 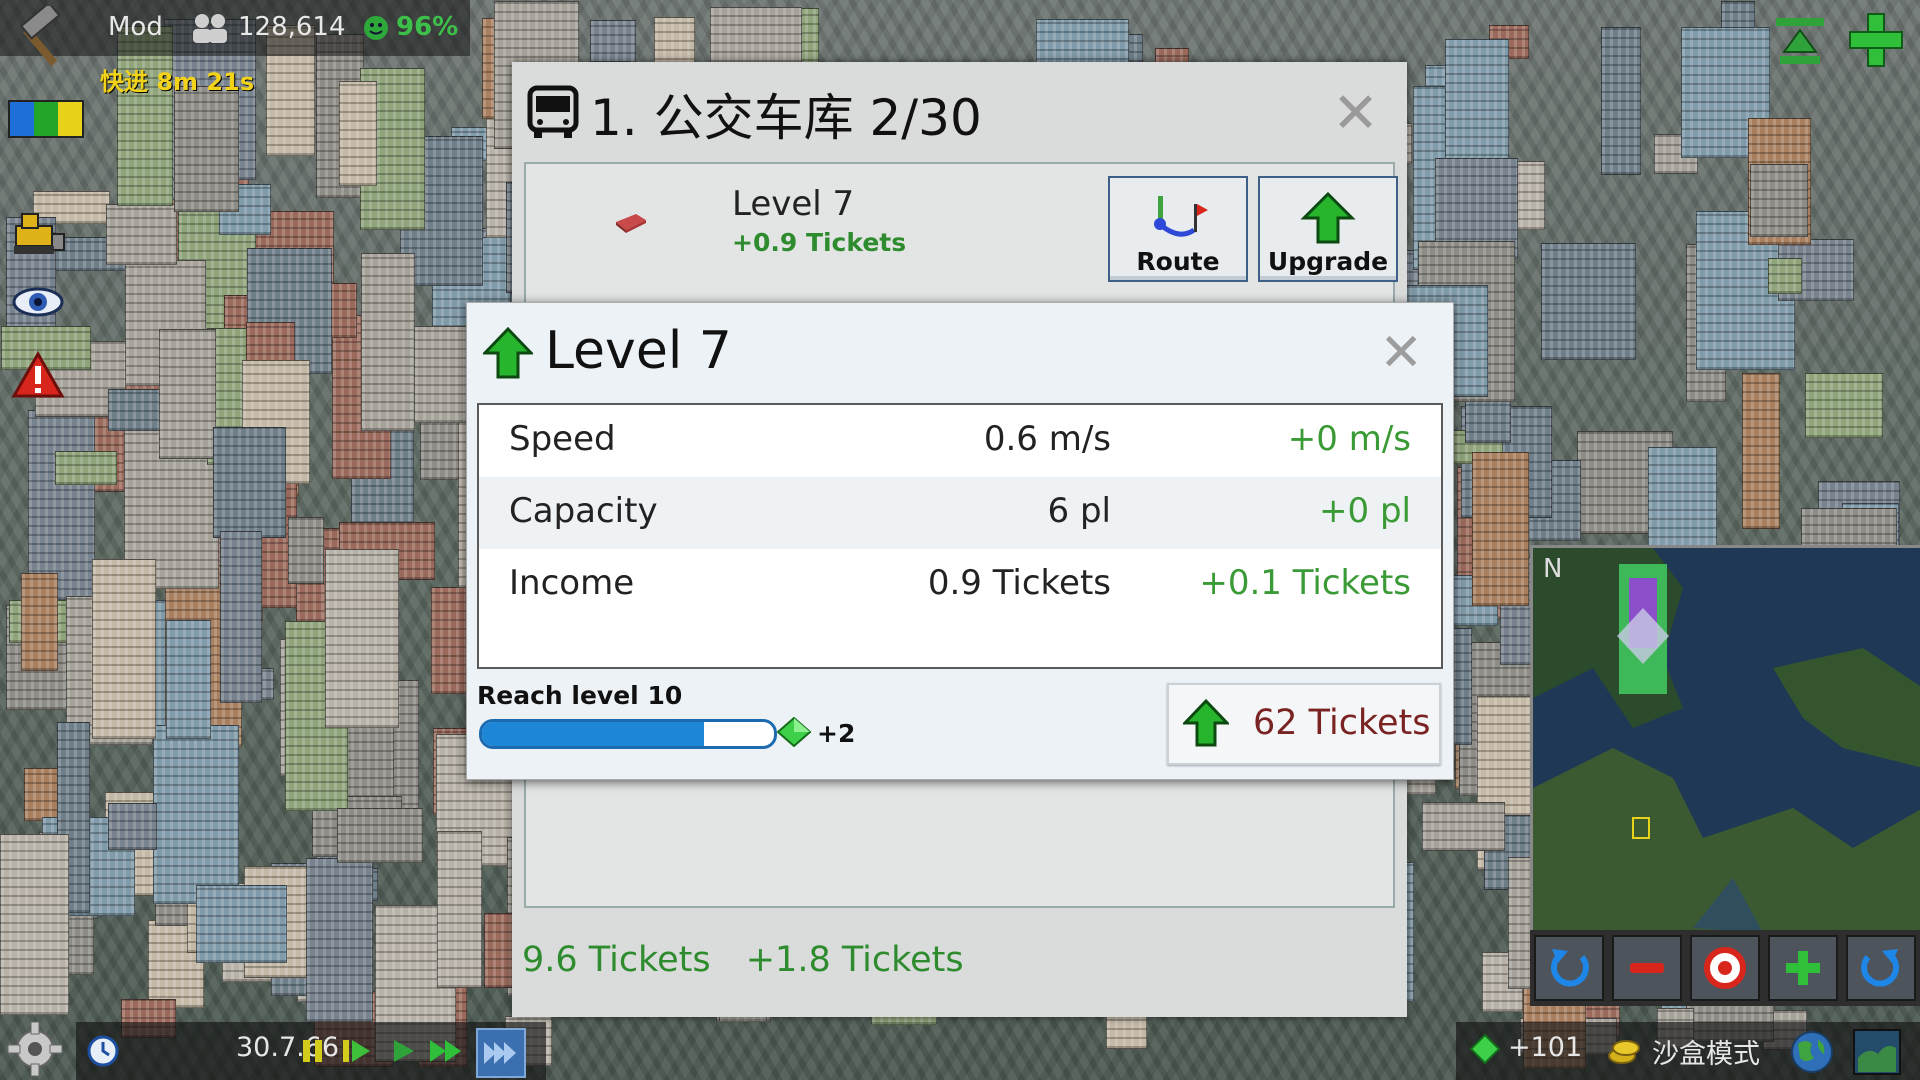 What do you see at coordinates (580, 695) in the screenshot?
I see `reach-level-label: Reach level 10` at bounding box center [580, 695].